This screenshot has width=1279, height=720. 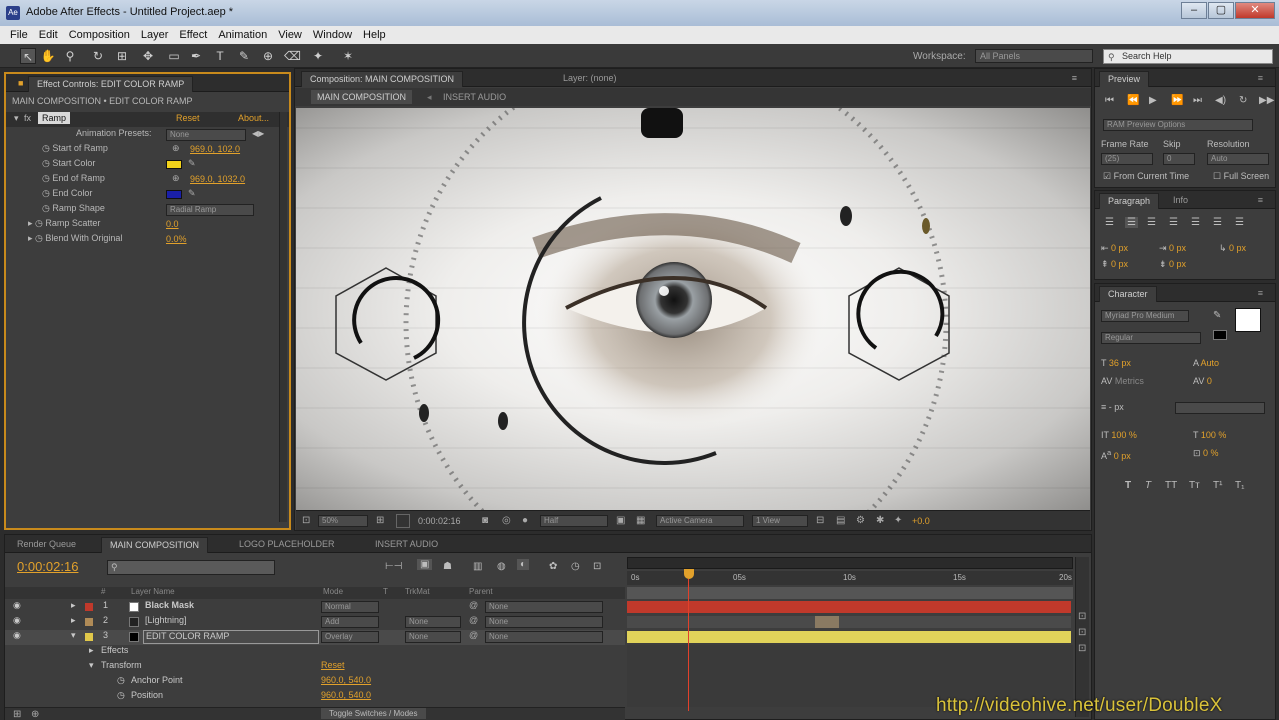 What do you see at coordinates (47, 566) in the screenshot?
I see `timeline-timecode: 0:00:02:16` at bounding box center [47, 566].